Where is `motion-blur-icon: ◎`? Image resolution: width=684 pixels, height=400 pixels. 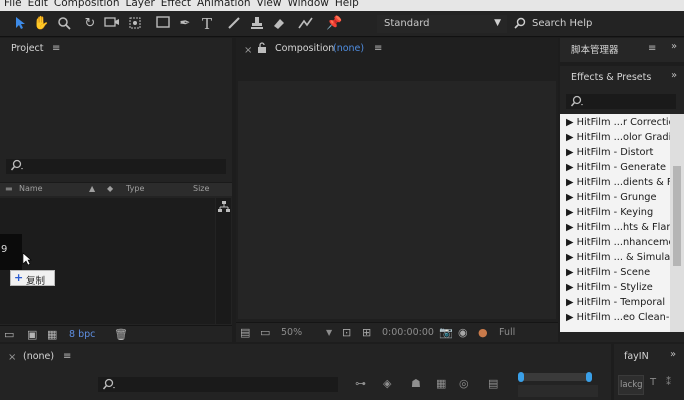
motion-blur-icon: ◎ is located at coordinates (464, 383).